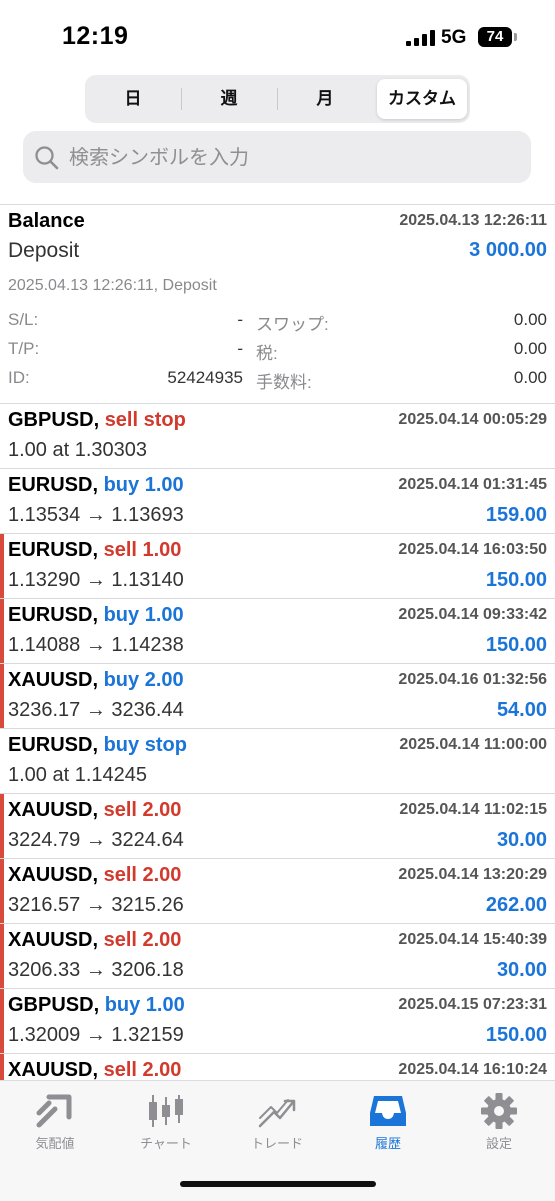 The height and width of the screenshot is (1201, 555). I want to click on deal-profit: 159.00, so click(516, 515).